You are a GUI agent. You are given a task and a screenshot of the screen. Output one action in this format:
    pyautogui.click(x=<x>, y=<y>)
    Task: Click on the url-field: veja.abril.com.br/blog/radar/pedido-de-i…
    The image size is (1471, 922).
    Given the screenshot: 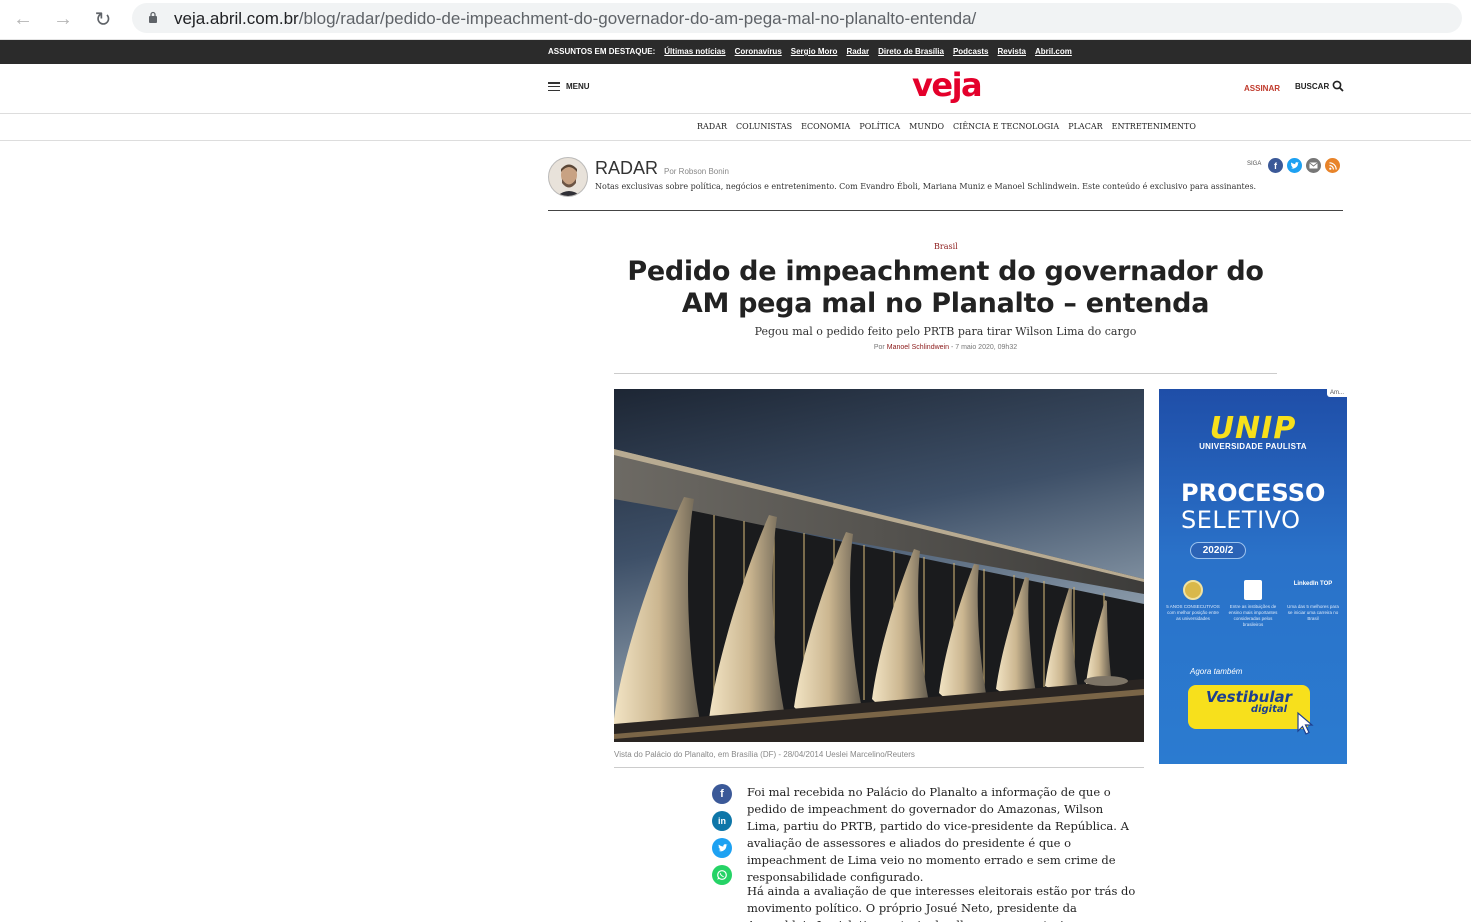 What is the action you would take?
    pyautogui.click(x=797, y=18)
    